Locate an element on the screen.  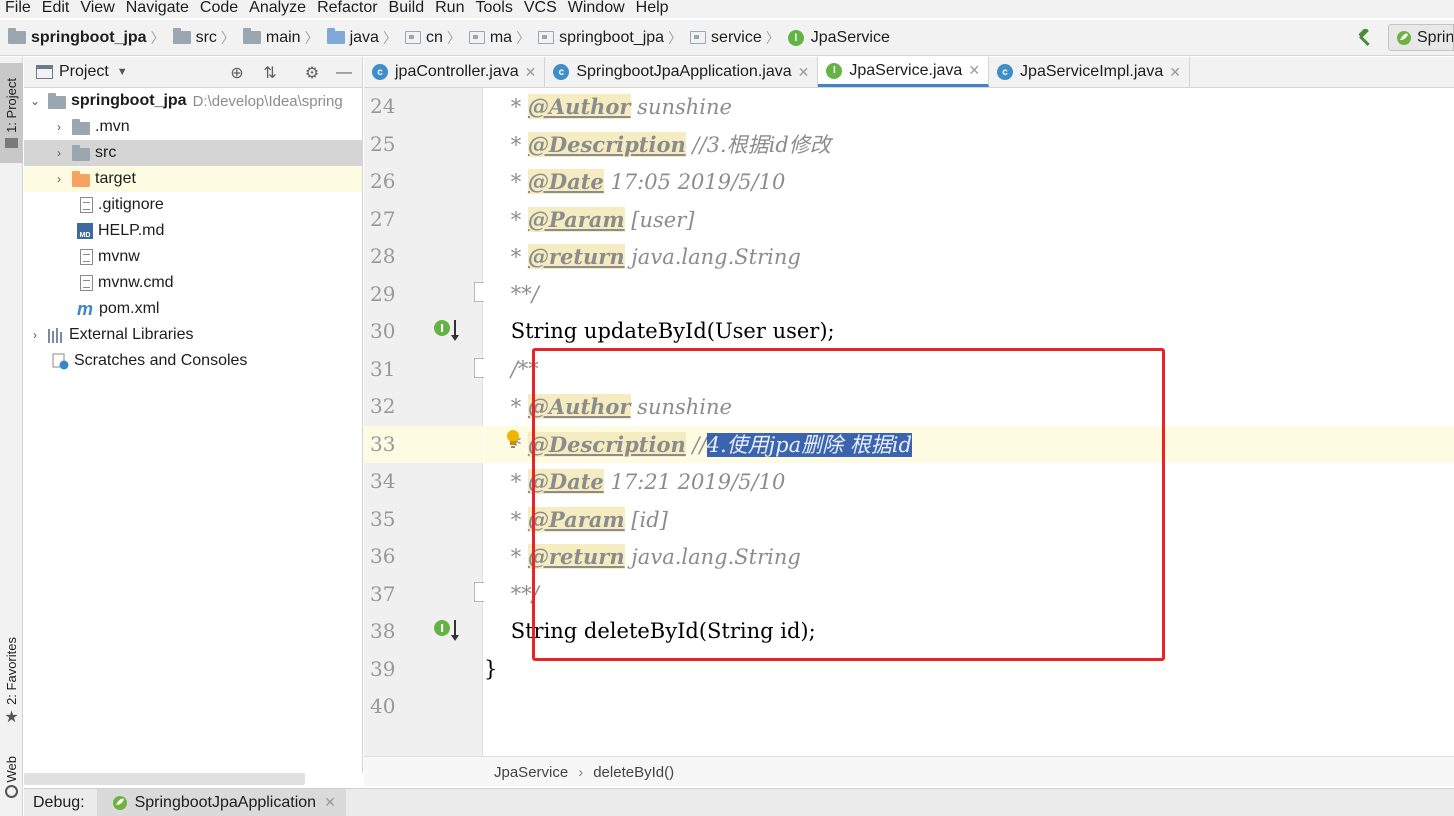
project-panel-title: Project is located at coordinates (84, 72).